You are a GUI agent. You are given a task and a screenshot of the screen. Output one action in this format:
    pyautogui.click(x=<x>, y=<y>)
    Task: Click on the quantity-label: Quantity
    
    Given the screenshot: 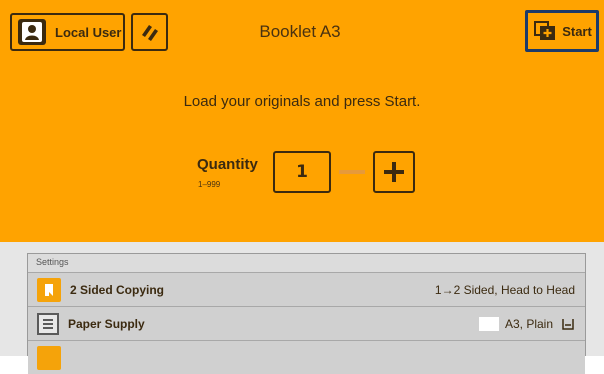 What is the action you would take?
    pyautogui.click(x=227, y=164)
    